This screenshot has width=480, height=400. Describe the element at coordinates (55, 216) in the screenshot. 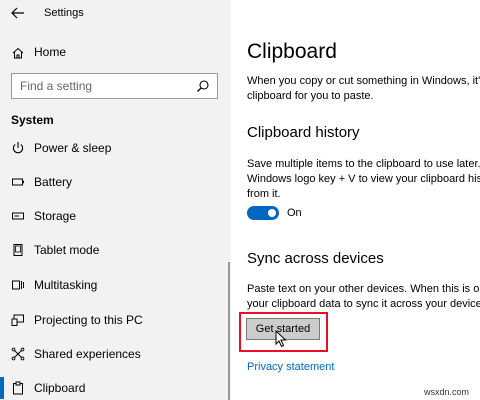

I see `sidebar-item-label: Storage` at that location.